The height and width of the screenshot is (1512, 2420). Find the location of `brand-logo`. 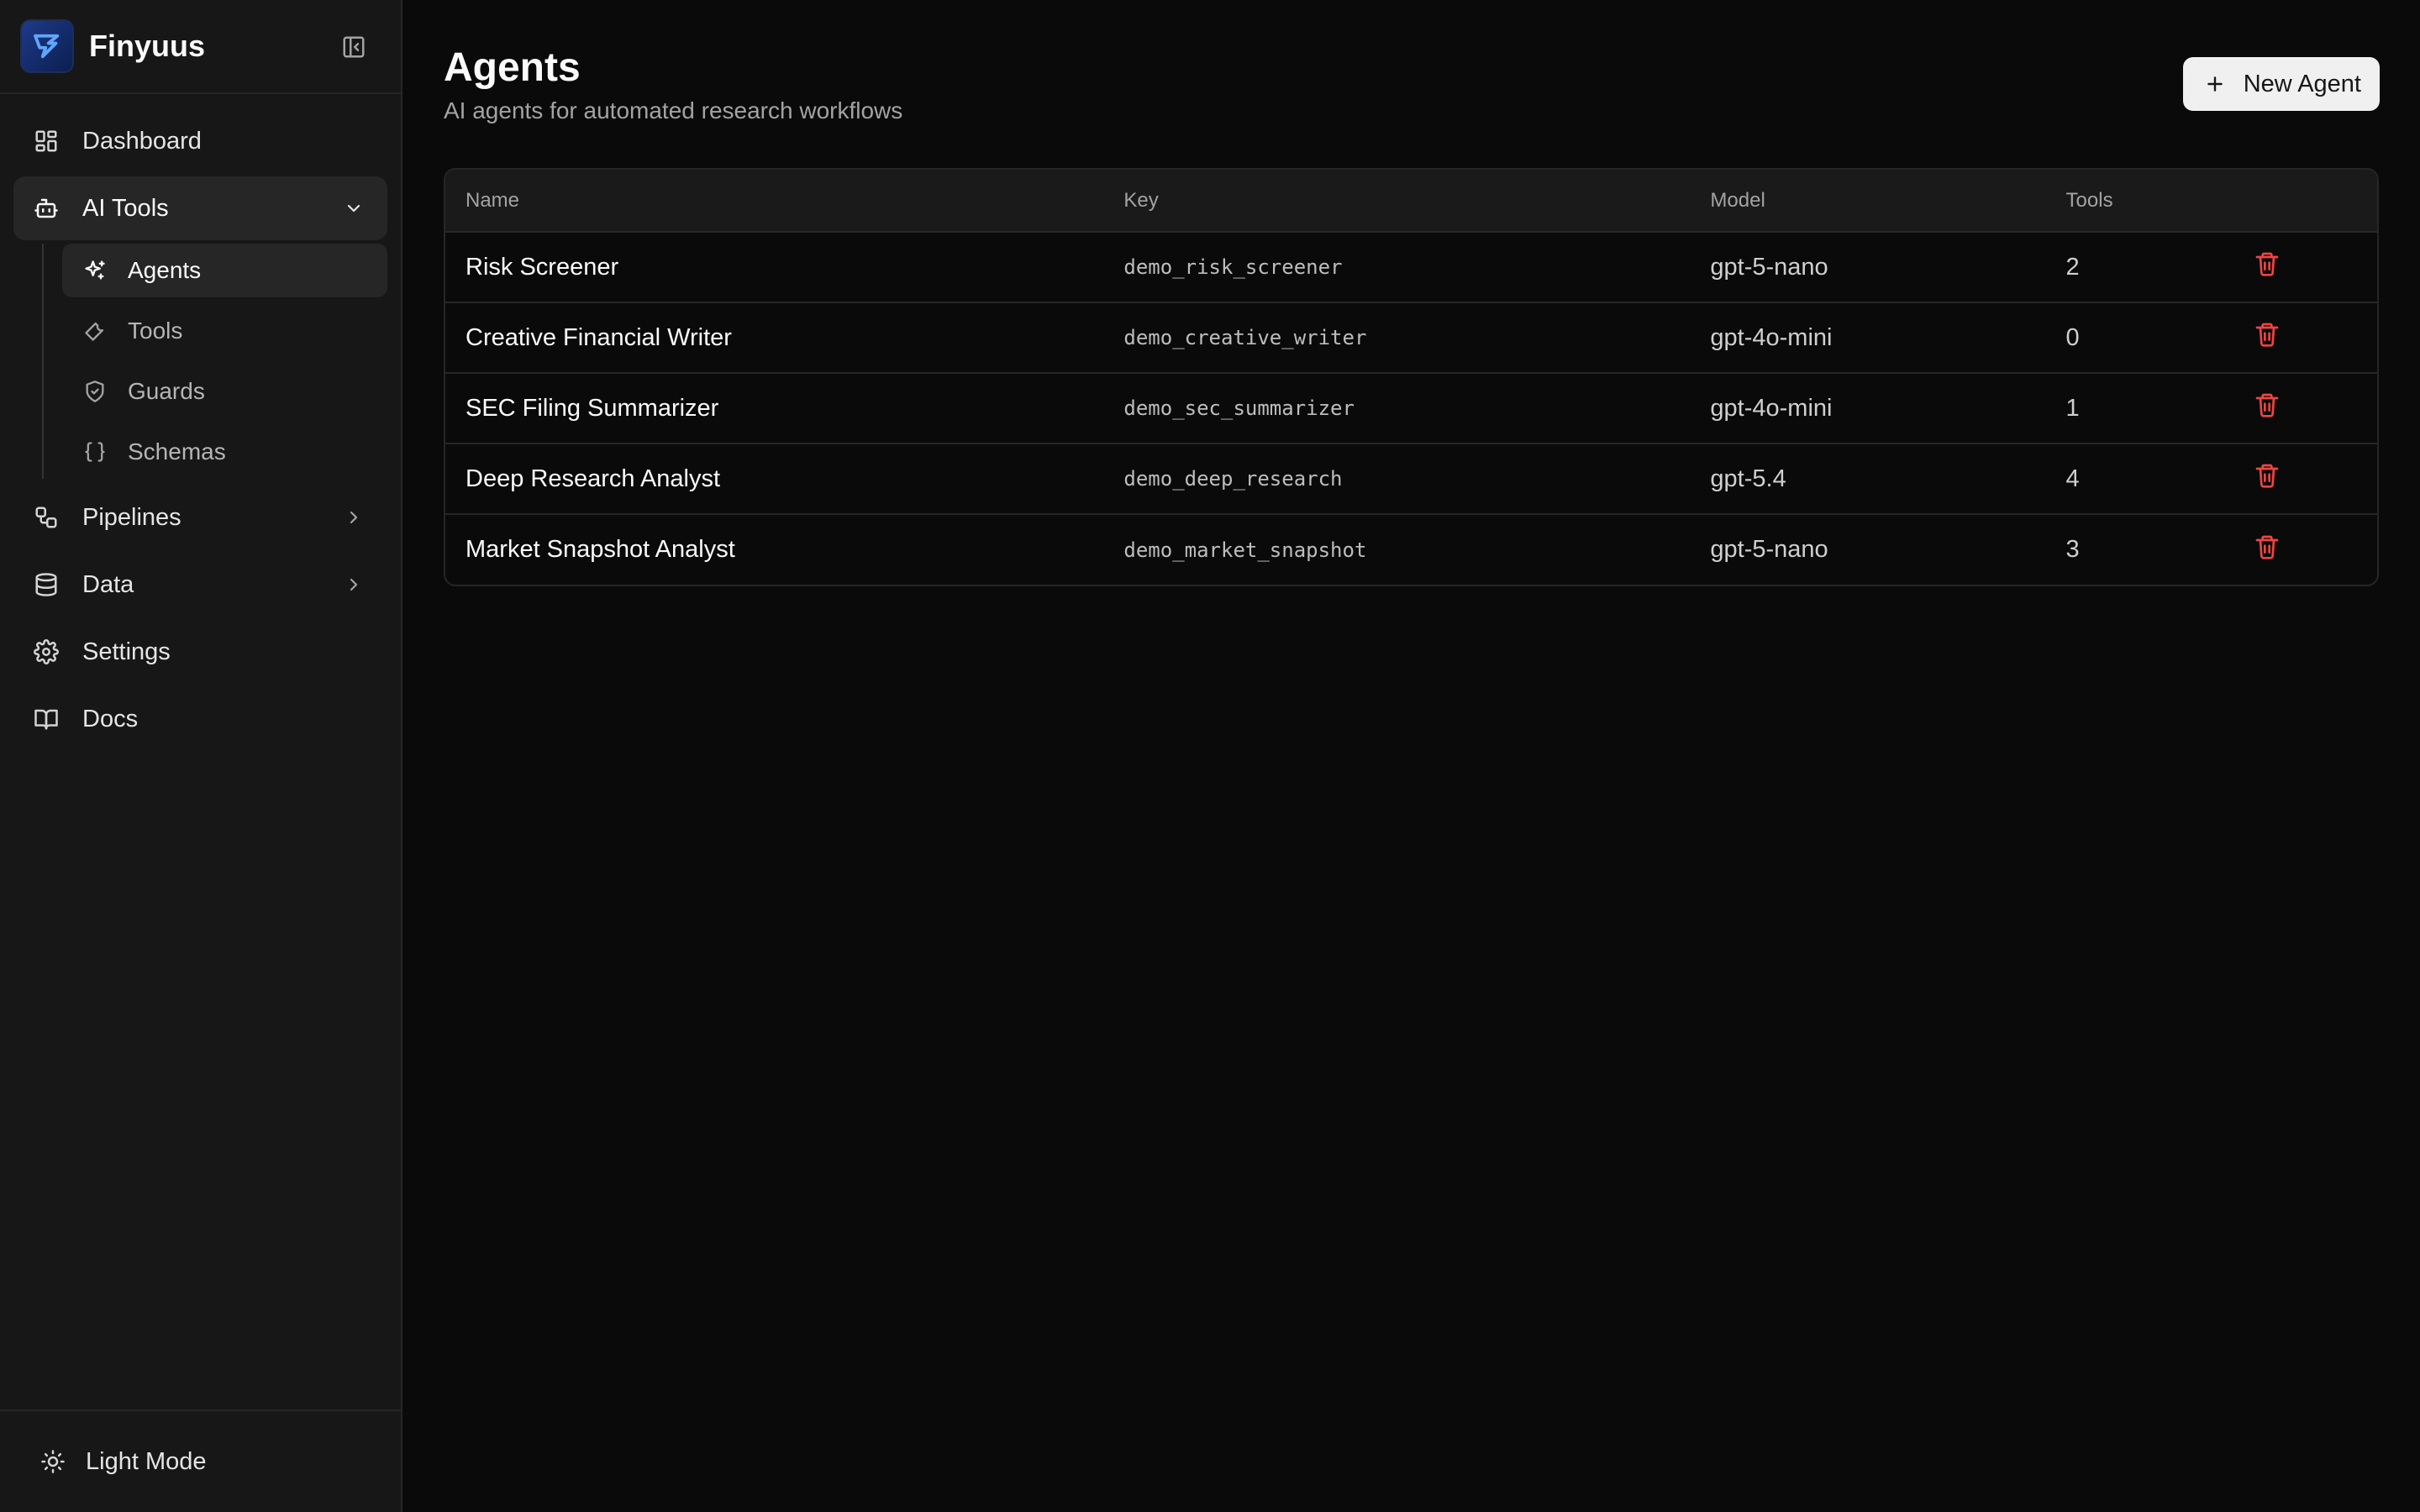

brand-logo is located at coordinates (47, 46).